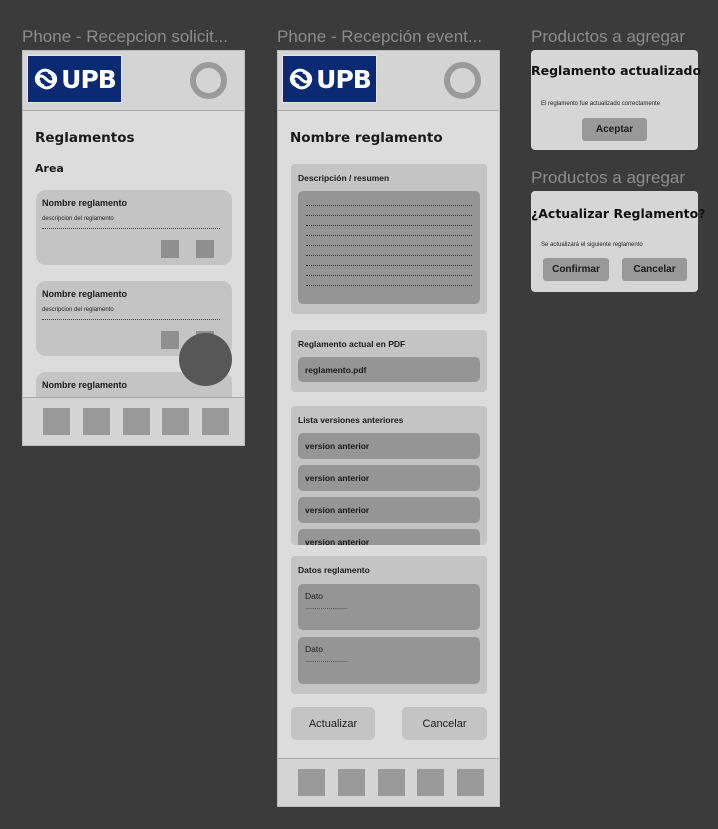 This screenshot has width=718, height=829. What do you see at coordinates (614, 129) in the screenshot?
I see `accept-button: Aceptar` at bounding box center [614, 129].